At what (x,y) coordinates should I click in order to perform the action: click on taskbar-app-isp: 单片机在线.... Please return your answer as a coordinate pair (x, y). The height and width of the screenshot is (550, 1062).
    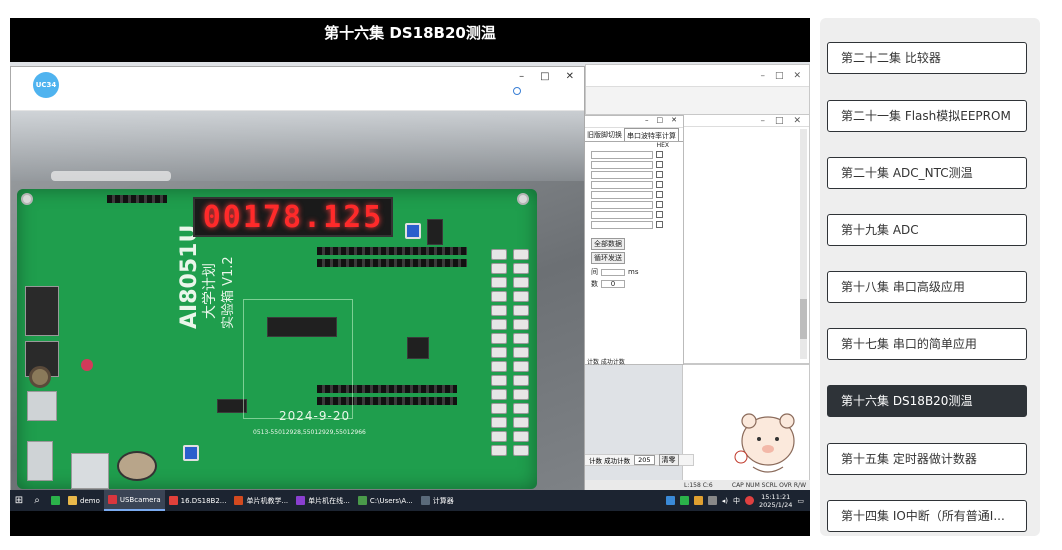
    Looking at the image, I should click on (323, 500).